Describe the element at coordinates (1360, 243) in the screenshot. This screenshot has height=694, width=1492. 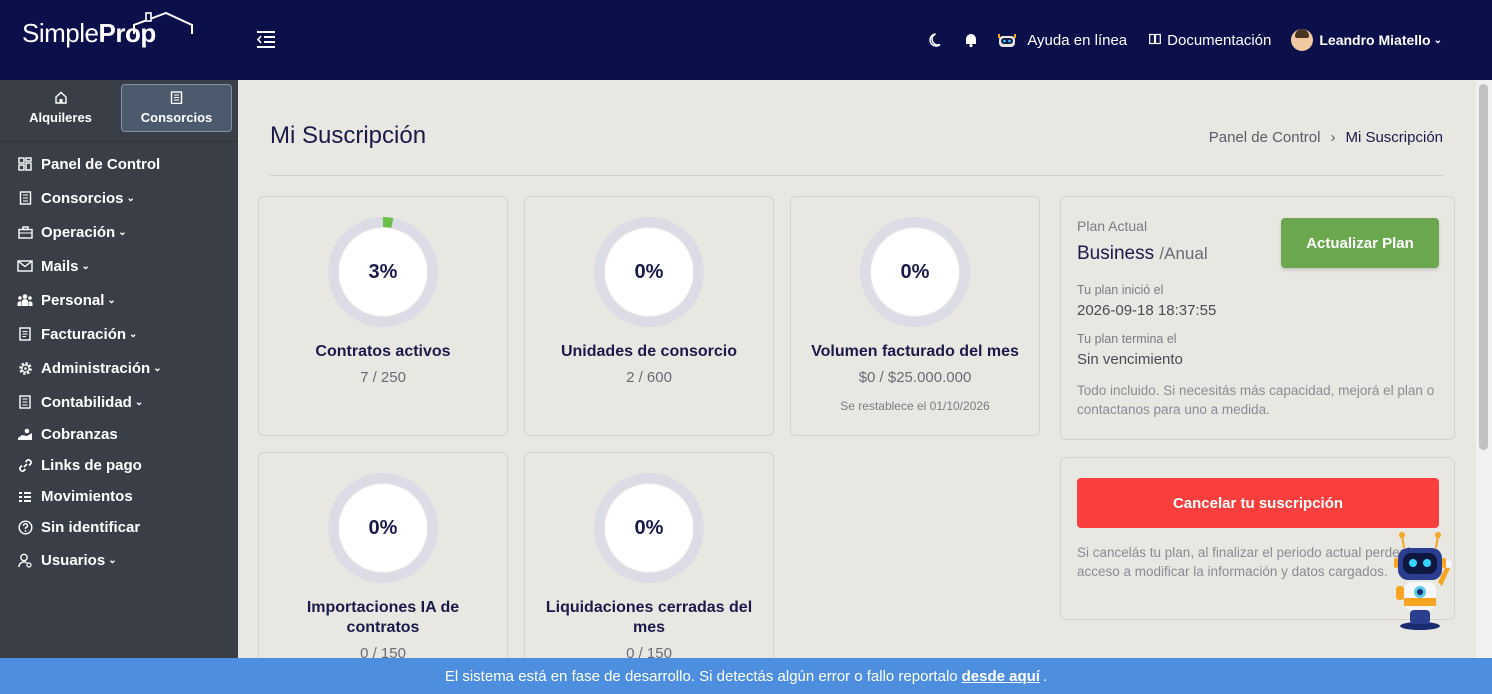
I see `upgrade-plan-button: Actualizar Plan` at that location.